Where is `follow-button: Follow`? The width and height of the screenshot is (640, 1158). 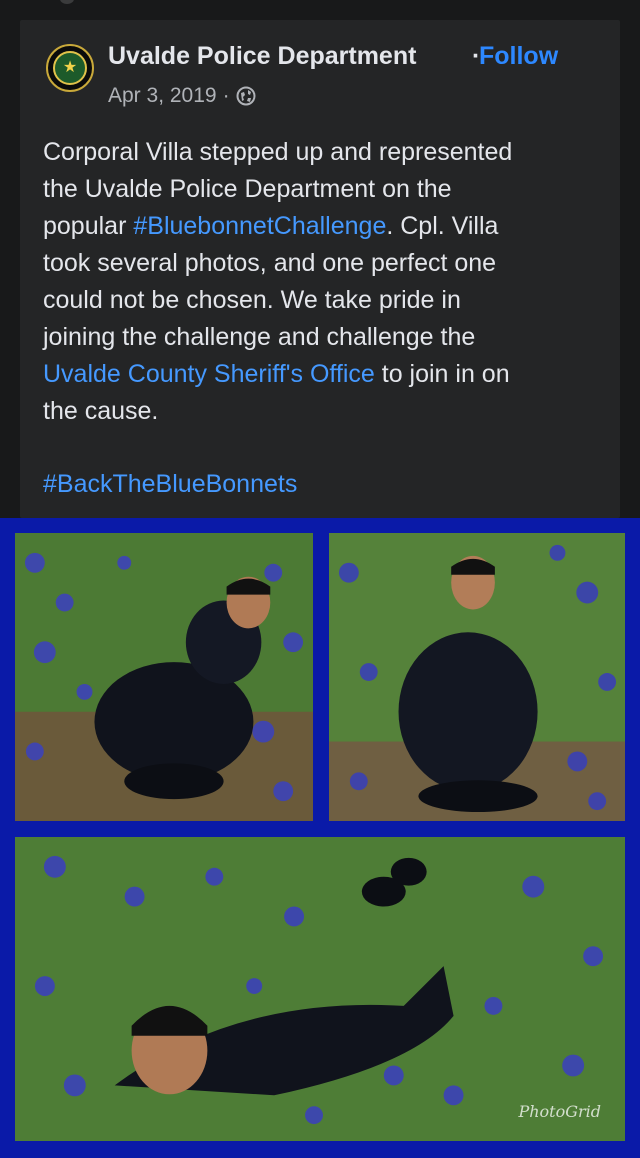
follow-button: Follow is located at coordinates (518, 56).